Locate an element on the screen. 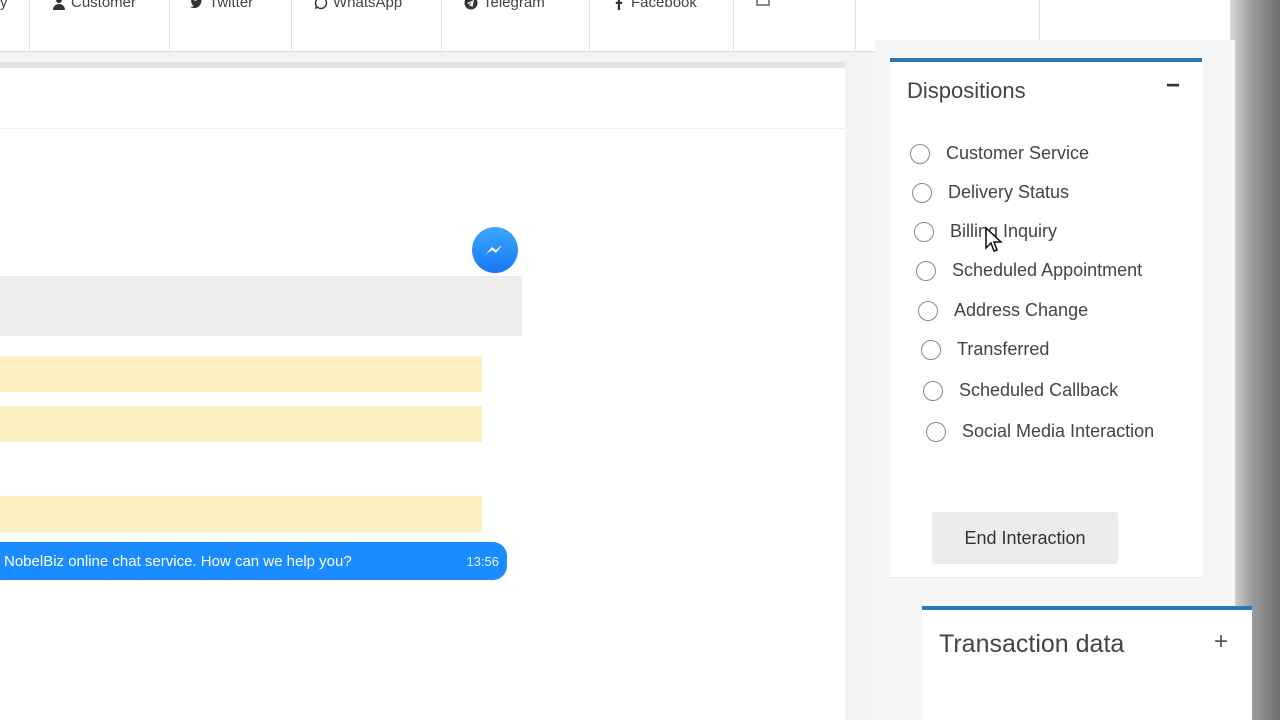  tab-label: Twitter is located at coordinates (231, 5).